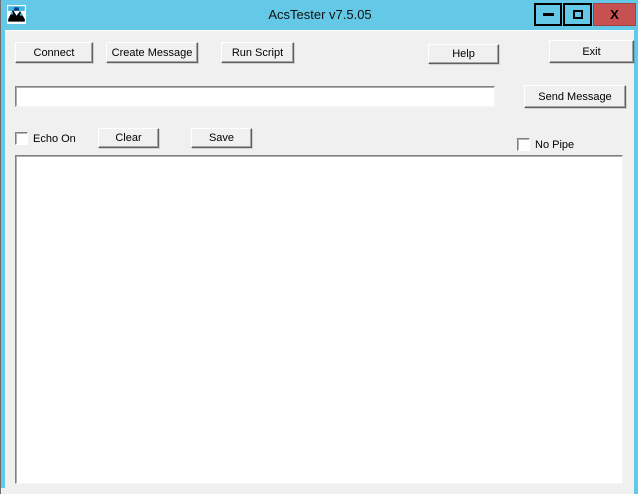 The width and height of the screenshot is (638, 494). I want to click on close-button: X, so click(614, 14).